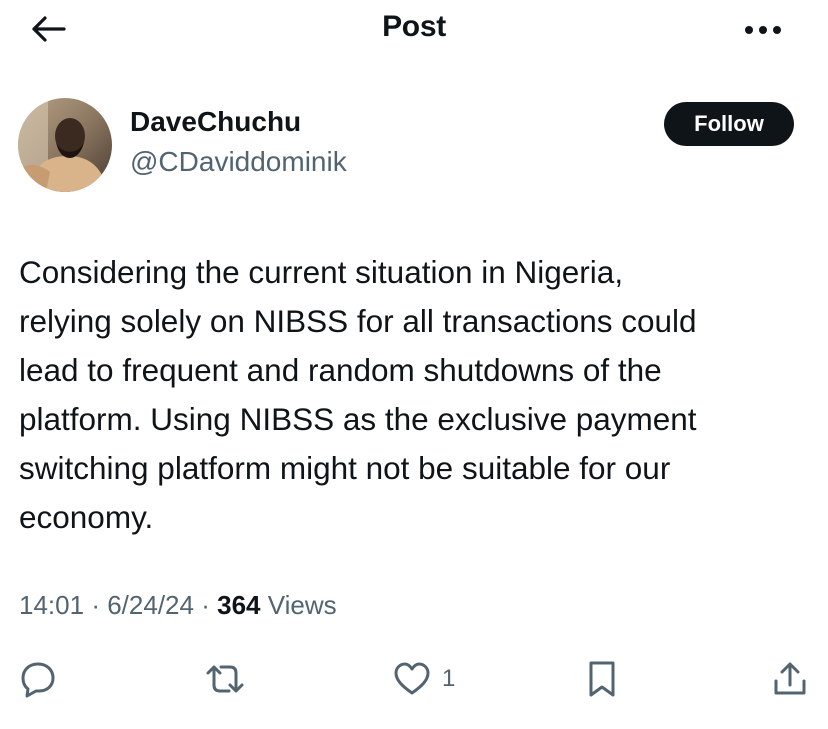  I want to click on reply-icon, so click(38, 680).